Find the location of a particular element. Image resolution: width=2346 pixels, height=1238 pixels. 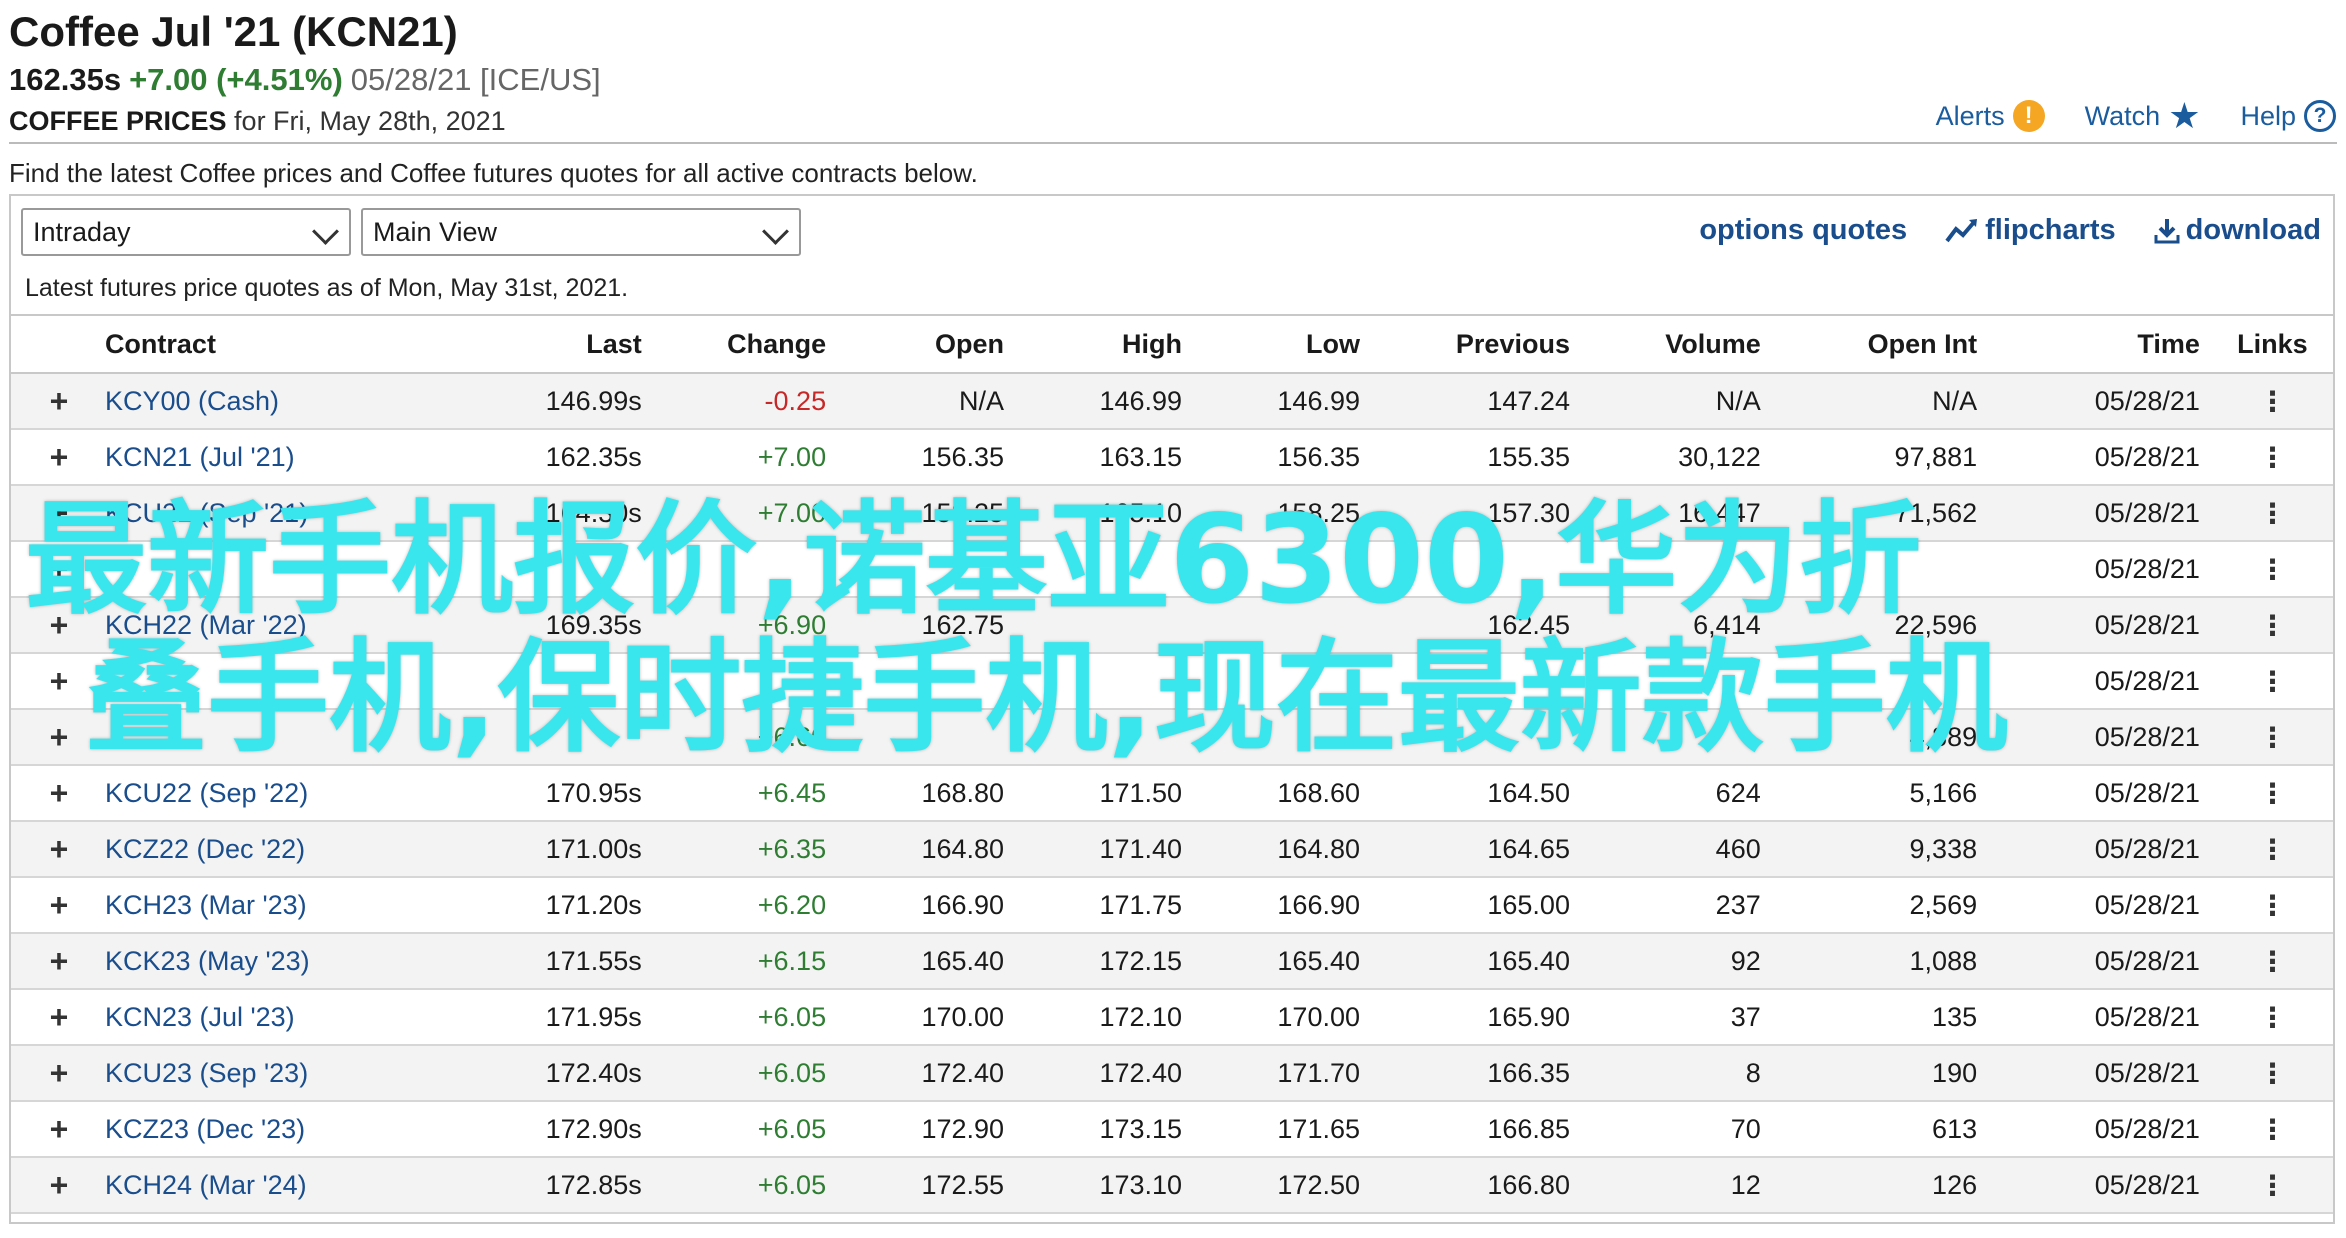

open-int-cell: 22,596 is located at coordinates (1881, 625).